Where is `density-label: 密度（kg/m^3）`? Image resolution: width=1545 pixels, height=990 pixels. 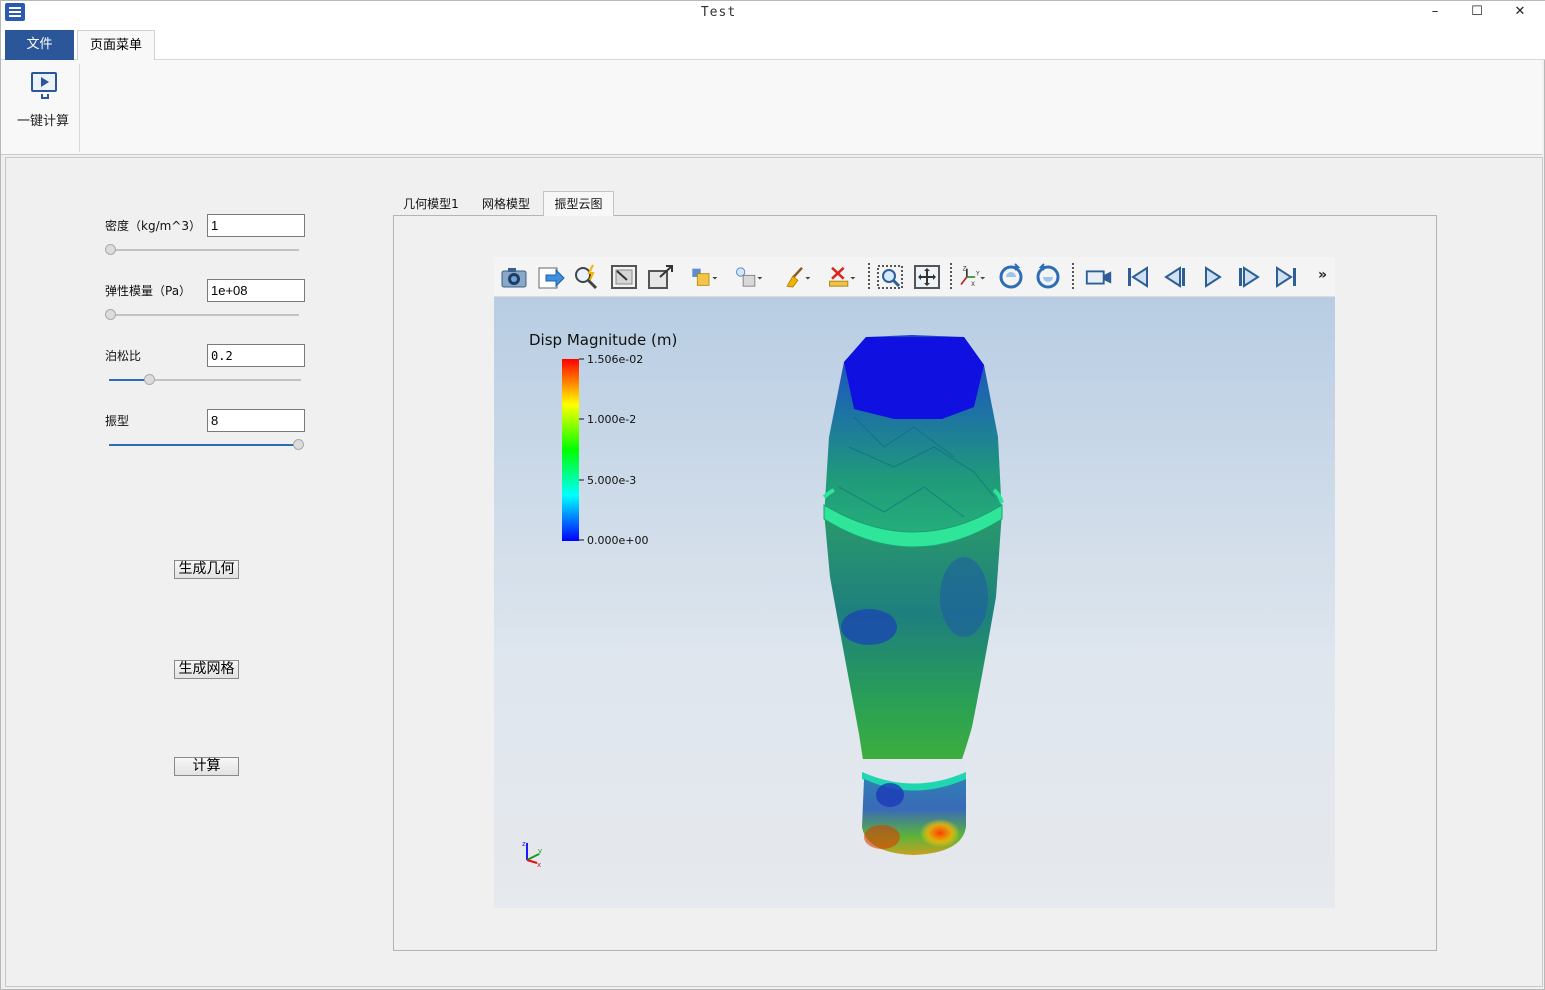 density-label: 密度（kg/m^3） is located at coordinates (153, 226).